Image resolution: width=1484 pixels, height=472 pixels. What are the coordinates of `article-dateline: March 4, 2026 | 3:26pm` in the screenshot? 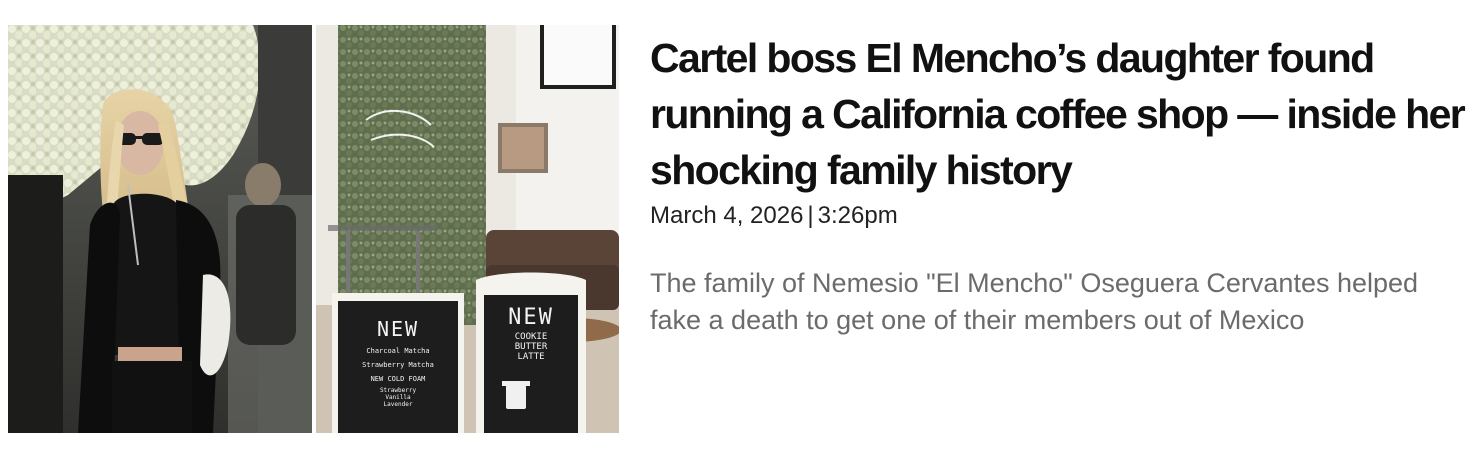 It's located at (774, 216).